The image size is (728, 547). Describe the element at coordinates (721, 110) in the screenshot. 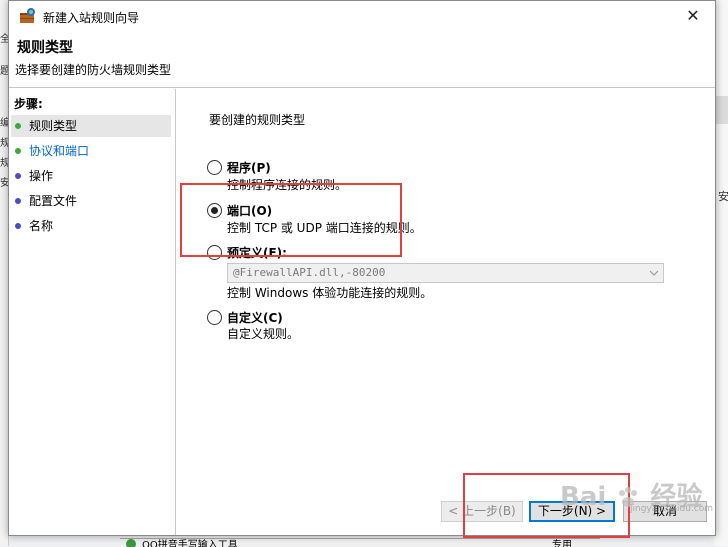

I see `bg-toolbar-strip` at that location.